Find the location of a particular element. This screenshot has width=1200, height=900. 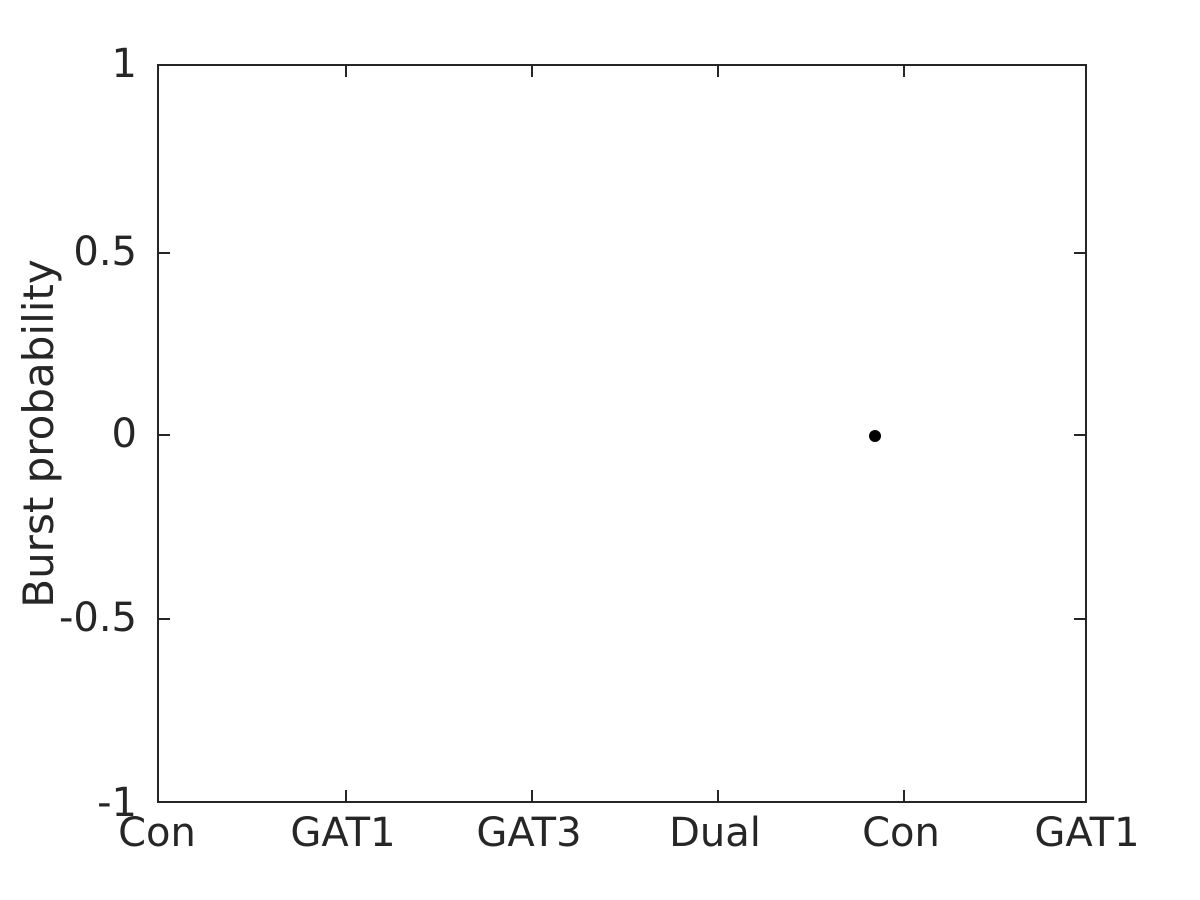

y-tick-right-0p5 is located at coordinates (1079, 253).